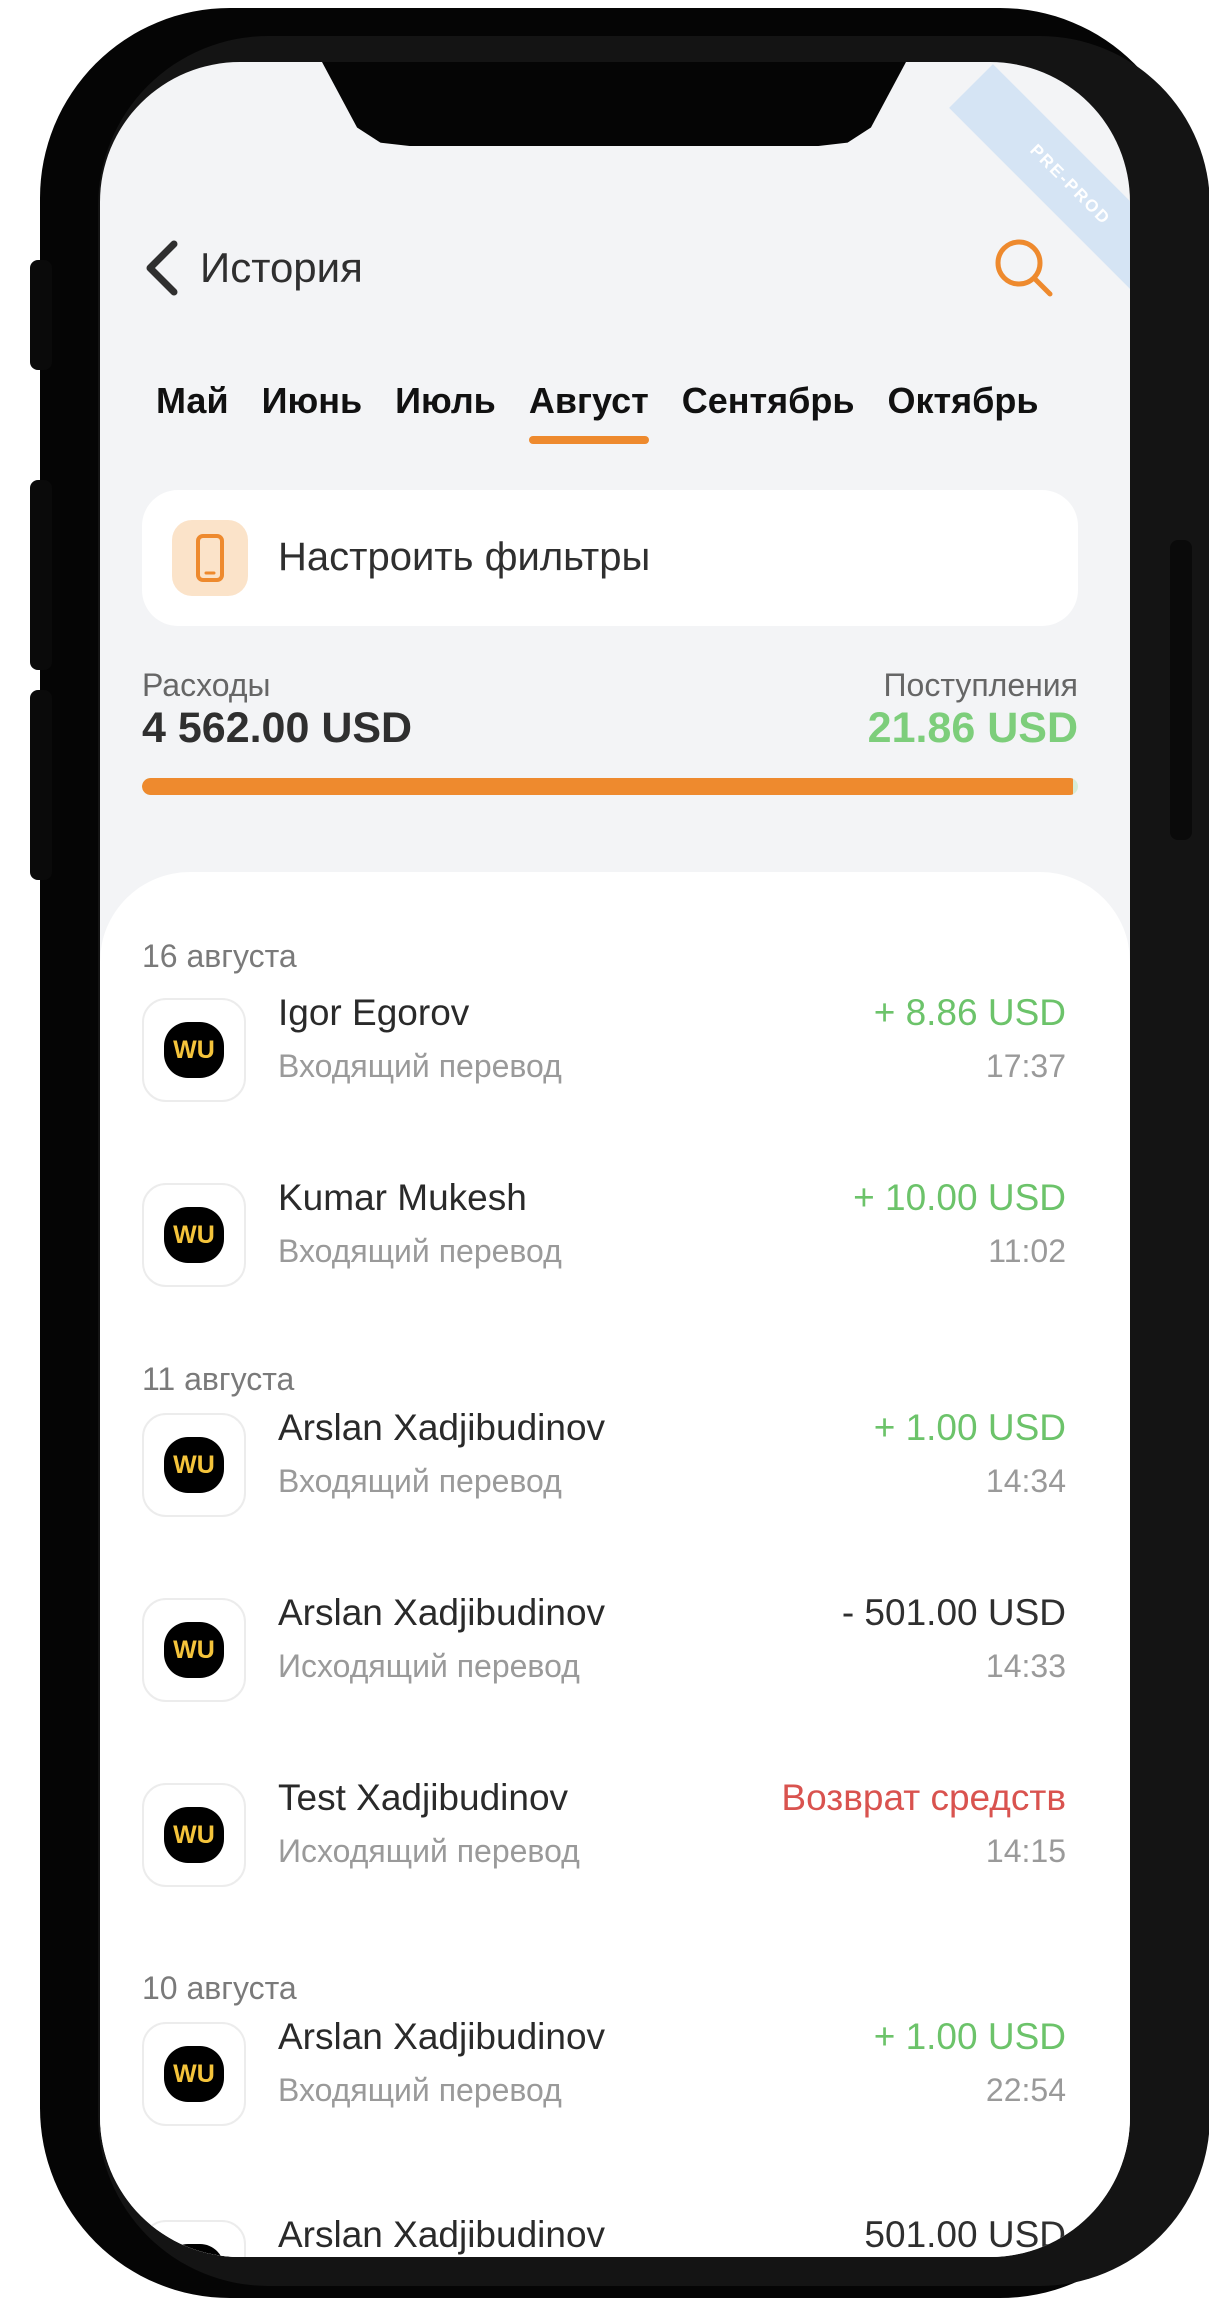  I want to click on transaction-time: 17:37, so click(1025, 1066).